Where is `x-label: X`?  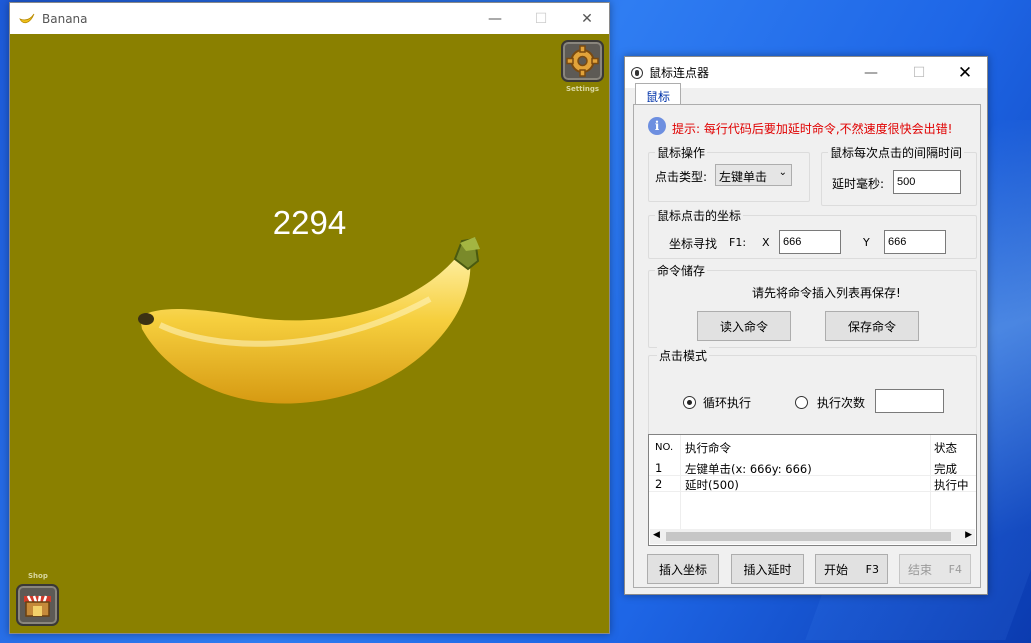 x-label: X is located at coordinates (766, 242).